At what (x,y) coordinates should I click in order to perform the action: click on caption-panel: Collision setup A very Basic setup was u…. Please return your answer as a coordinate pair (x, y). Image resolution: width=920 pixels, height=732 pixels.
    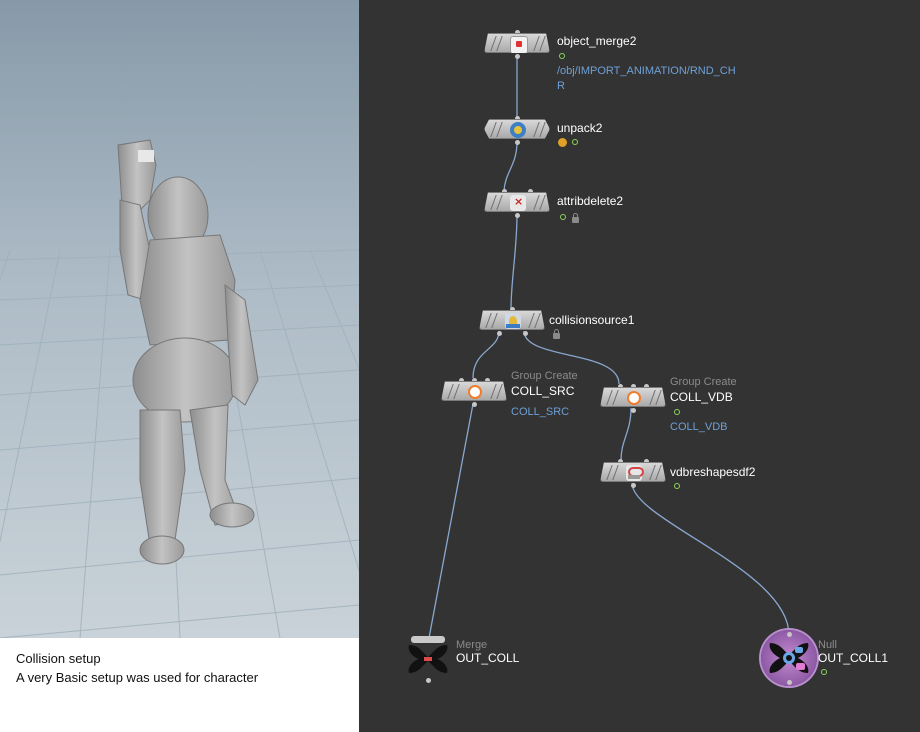
    Looking at the image, I should click on (179, 685).